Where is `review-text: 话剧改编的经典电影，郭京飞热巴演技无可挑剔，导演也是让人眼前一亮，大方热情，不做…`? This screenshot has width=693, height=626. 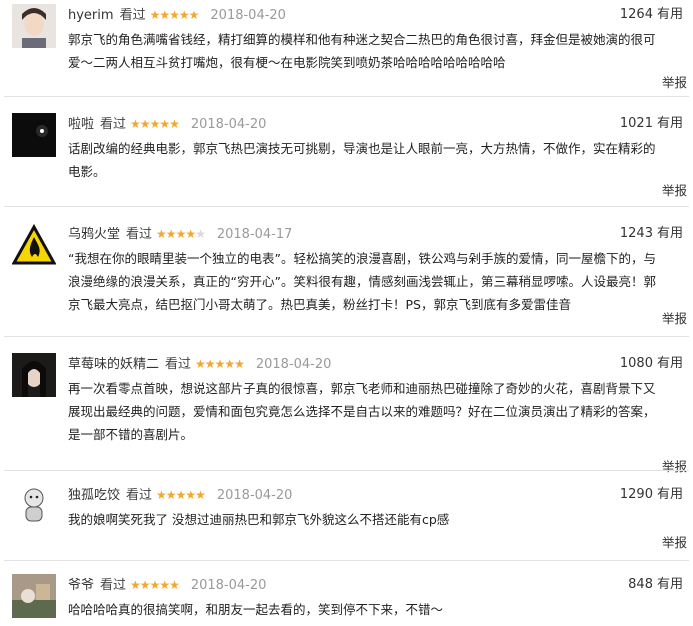 review-text: 话剧改编的经典电影，郭京飞热巴演技无可挑剔，导演也是让人眼前一亮，大方热情，不做… is located at coordinates (362, 160).